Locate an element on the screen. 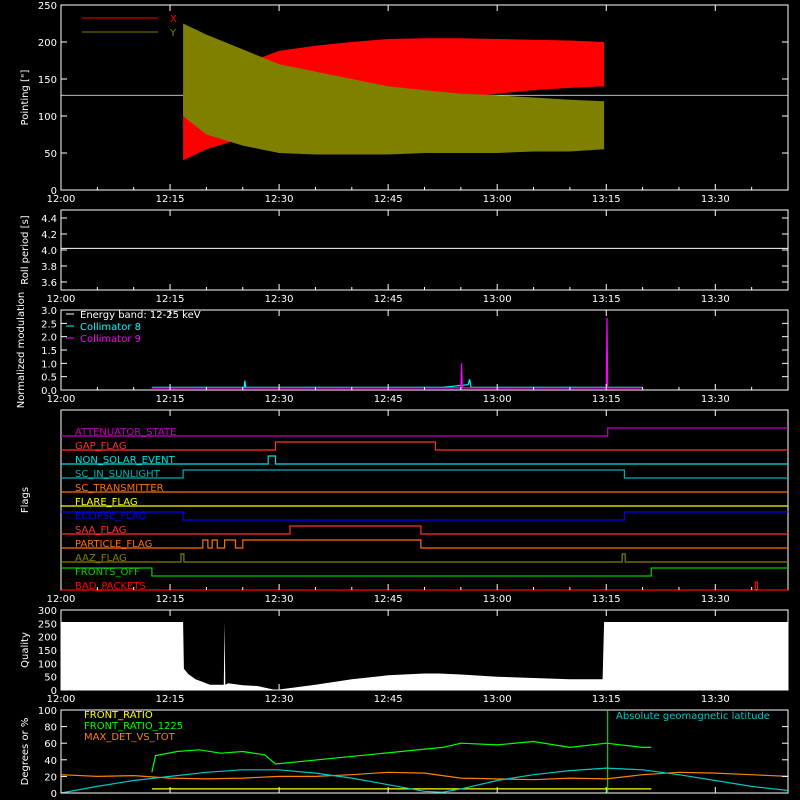  flag-trace-sc-in-sunlight is located at coordinates (424, 474).